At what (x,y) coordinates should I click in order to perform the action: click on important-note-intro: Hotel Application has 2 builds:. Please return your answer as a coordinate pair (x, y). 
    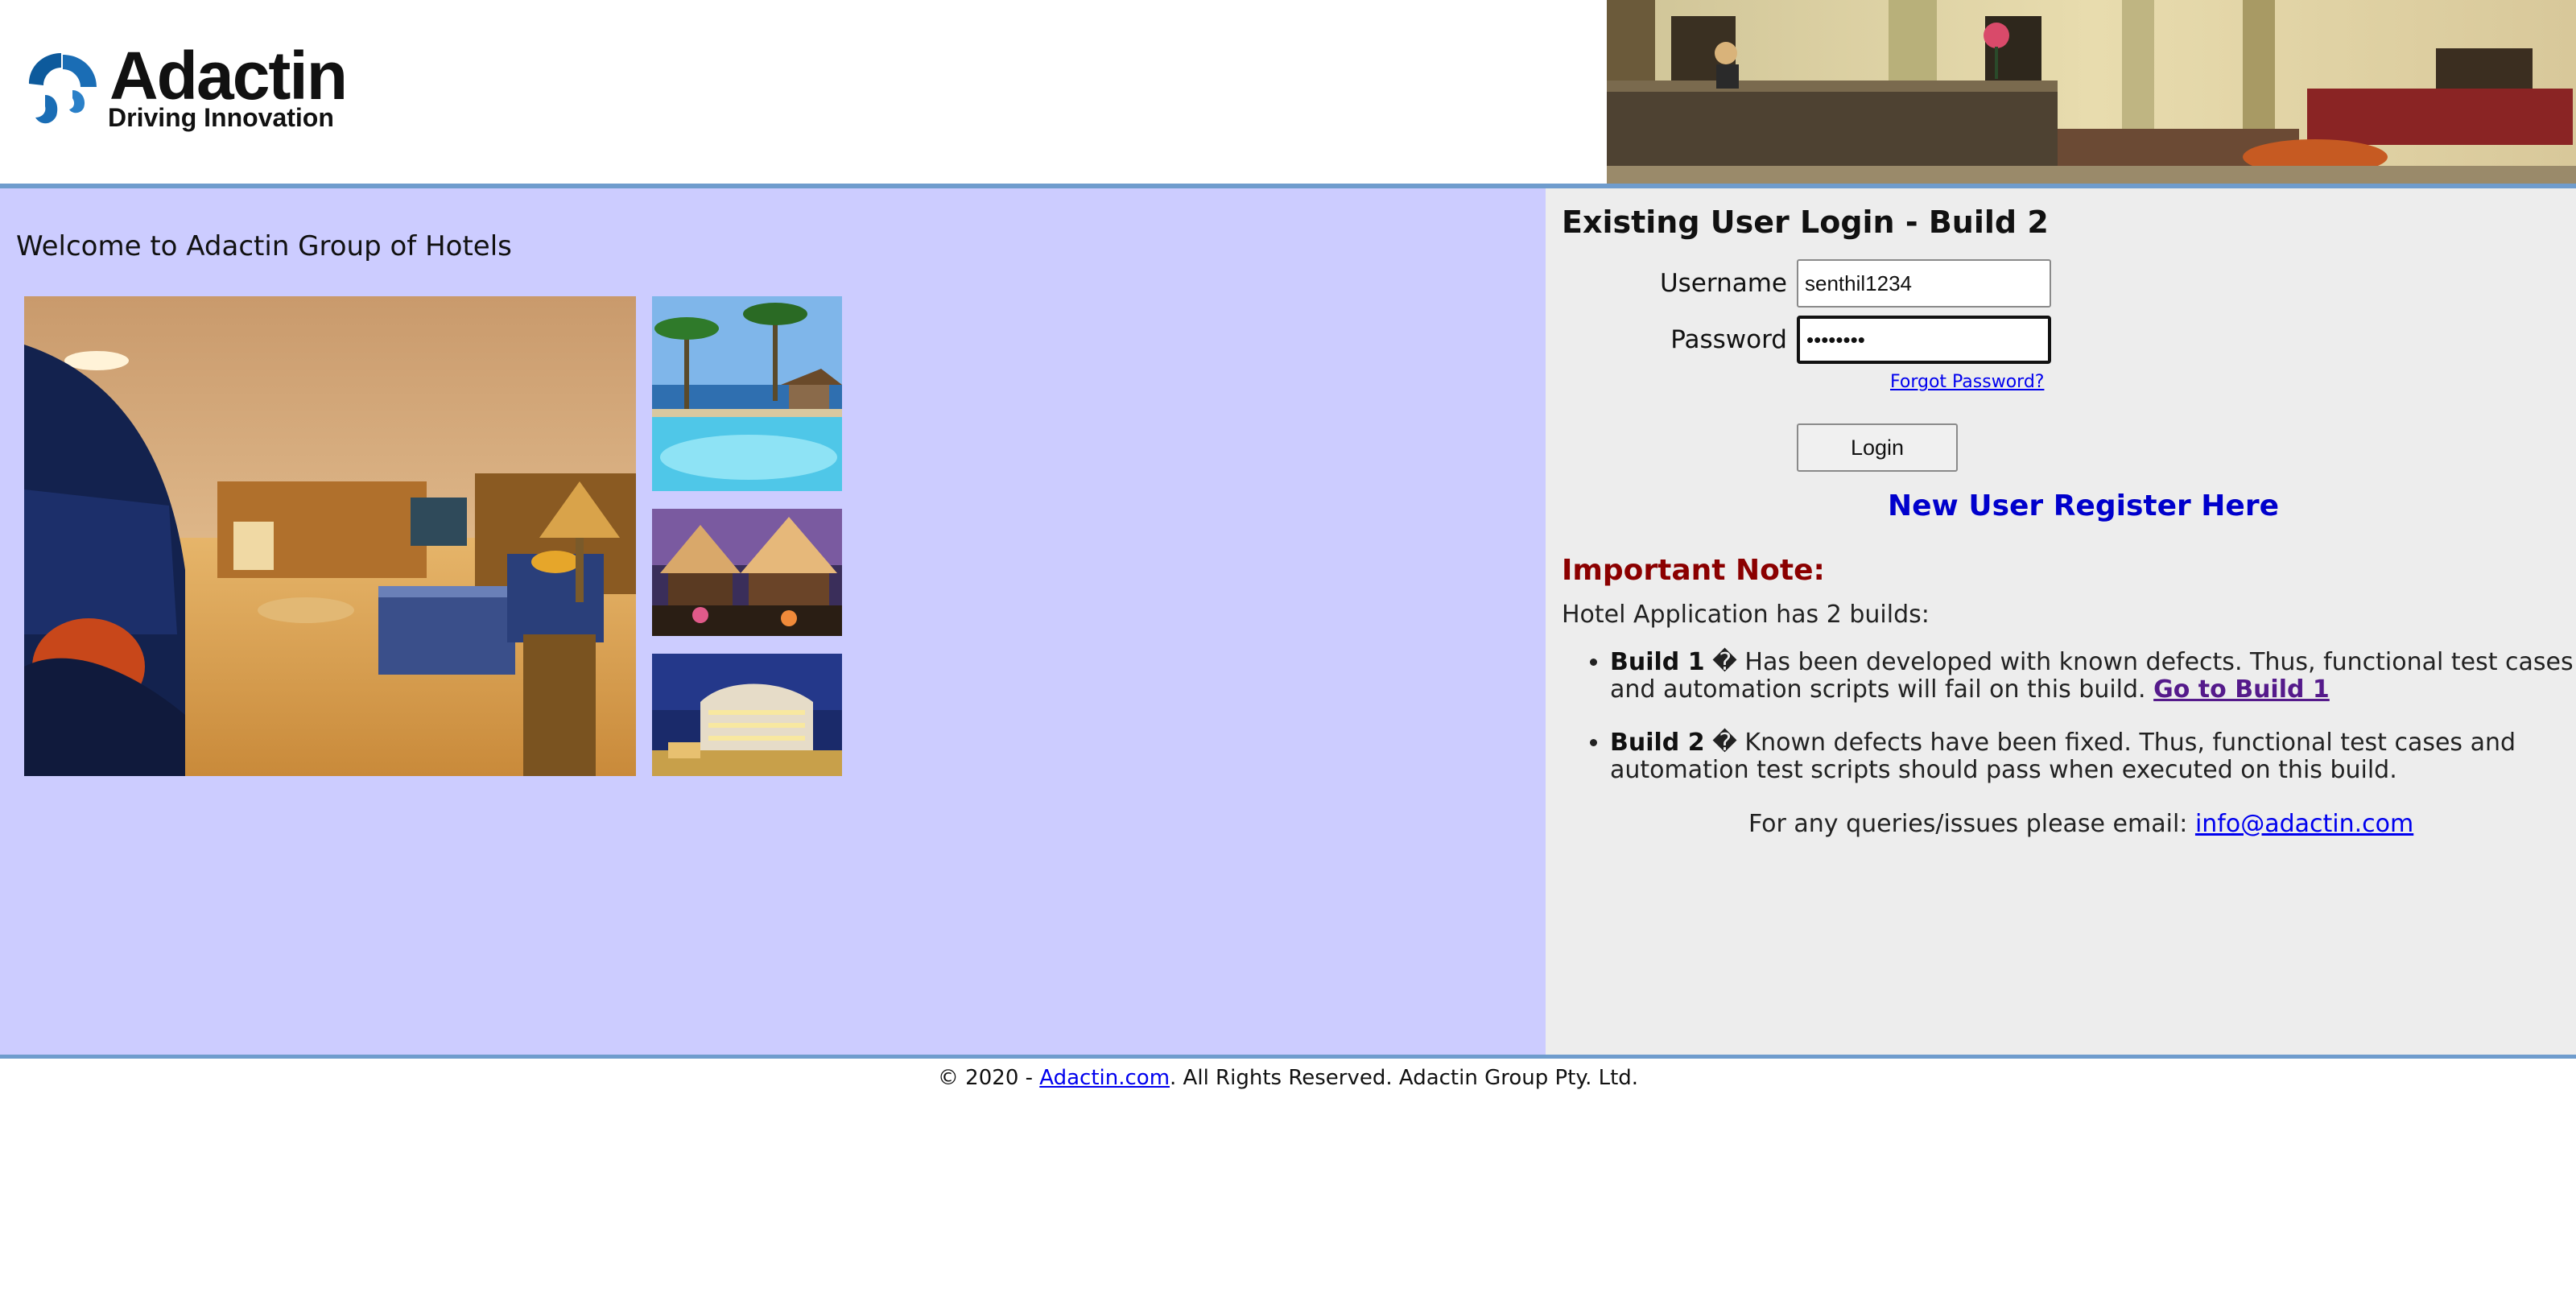
    Looking at the image, I should click on (1746, 615).